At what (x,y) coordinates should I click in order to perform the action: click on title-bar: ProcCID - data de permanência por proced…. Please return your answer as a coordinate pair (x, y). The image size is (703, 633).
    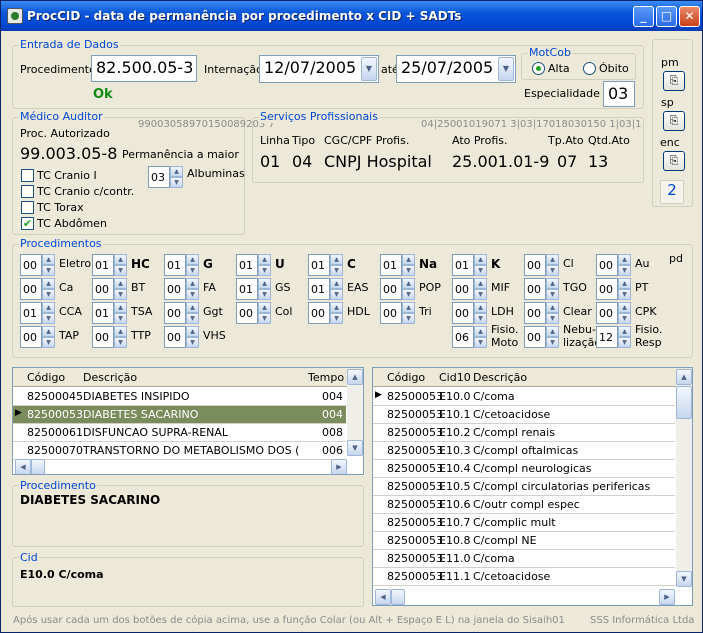
    Looking at the image, I should click on (351, 16).